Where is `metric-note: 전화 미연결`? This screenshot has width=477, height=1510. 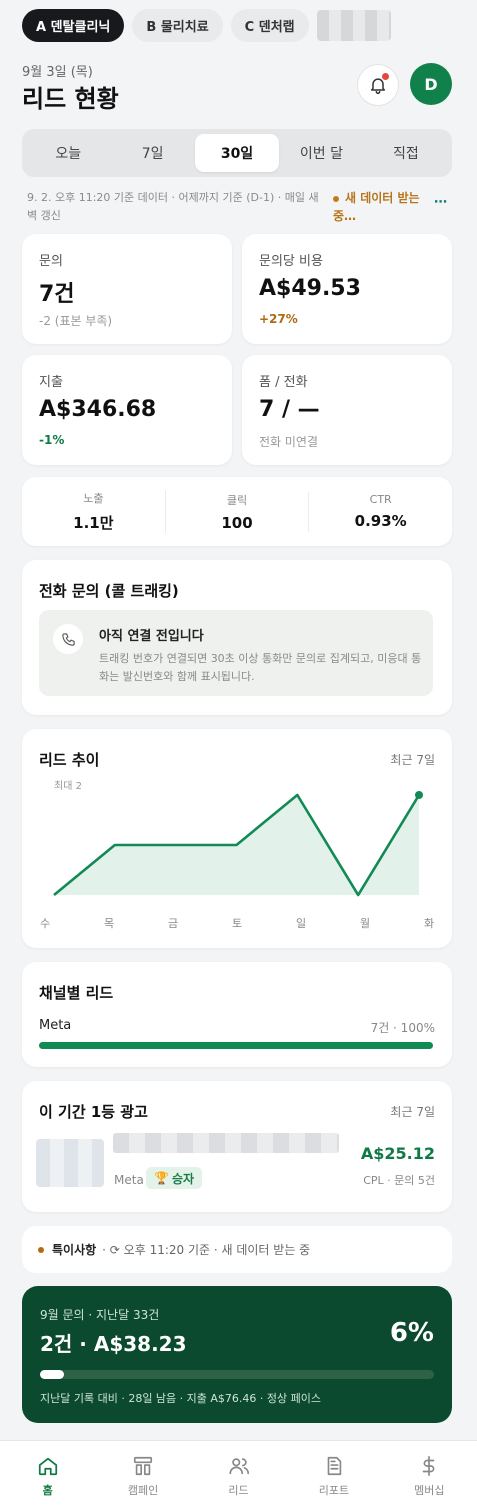
metric-note: 전화 미연결 is located at coordinates (289, 442).